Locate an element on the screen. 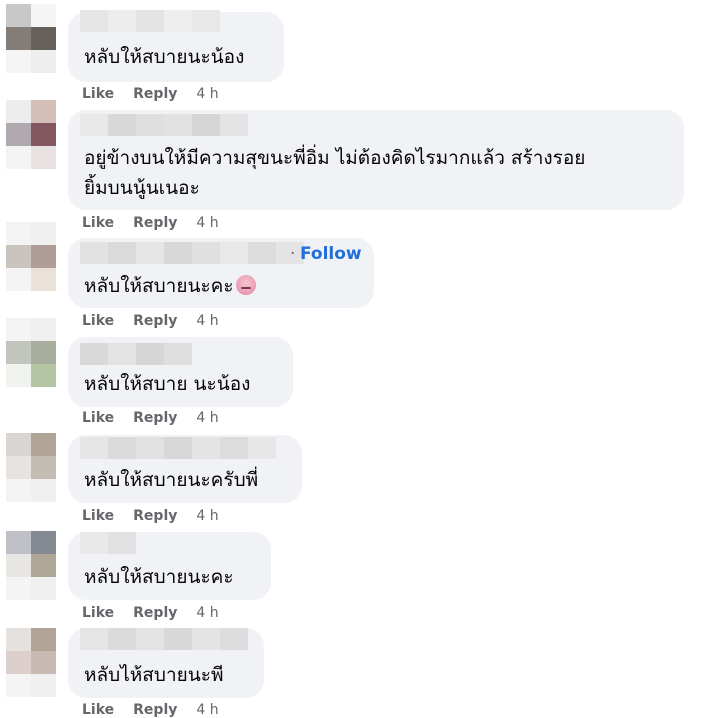 Image resolution: width=710 pixels, height=718 pixels. face-emoji-icon is located at coordinates (245, 285).